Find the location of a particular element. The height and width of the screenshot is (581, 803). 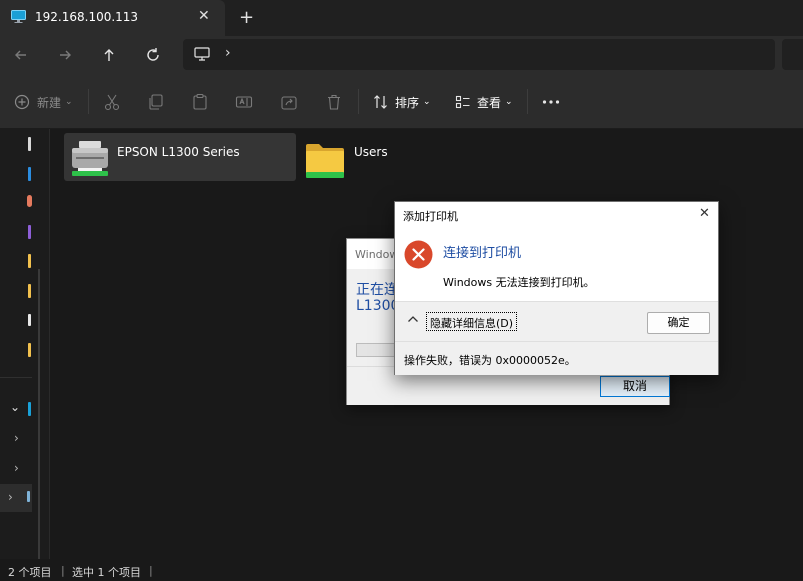

nav-divider is located at coordinates (16, 377).